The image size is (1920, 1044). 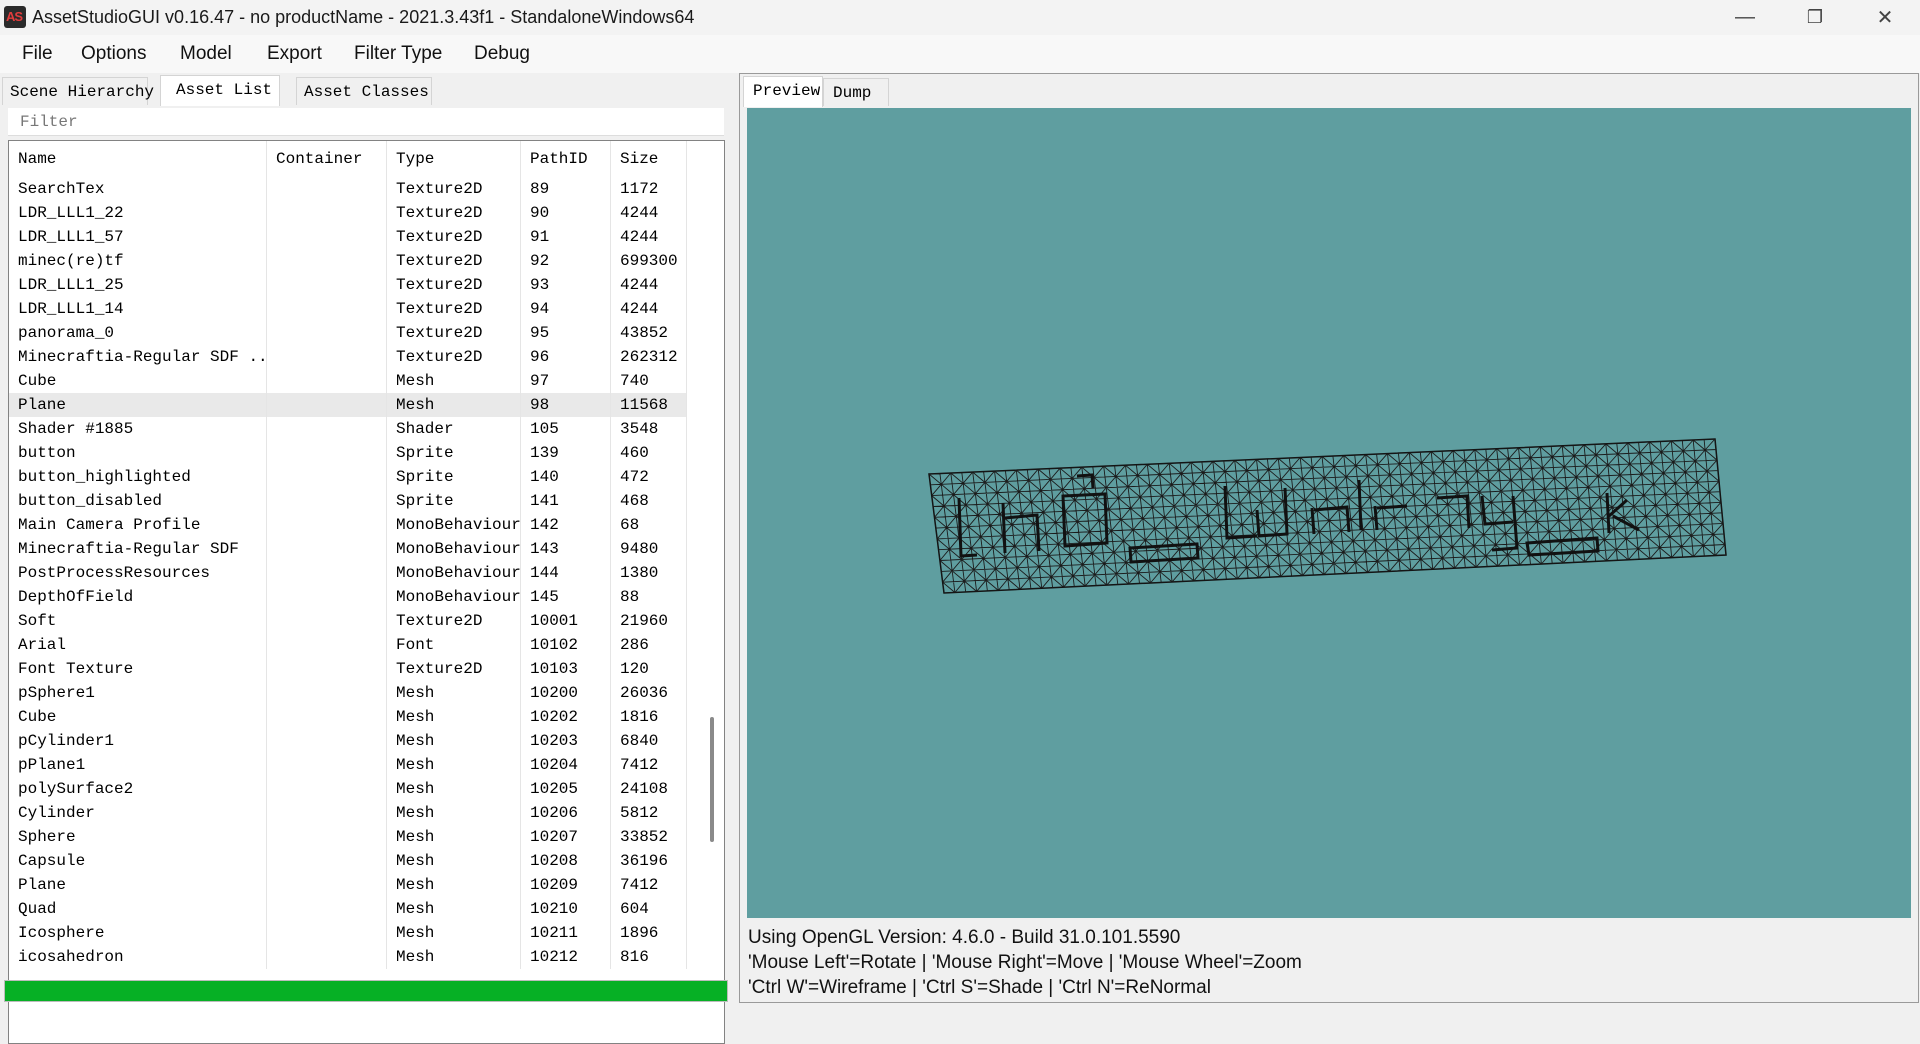 What do you see at coordinates (348, 213) in the screenshot?
I see `table-row: LDR_LLL1_22 Texture2D 90 4244` at bounding box center [348, 213].